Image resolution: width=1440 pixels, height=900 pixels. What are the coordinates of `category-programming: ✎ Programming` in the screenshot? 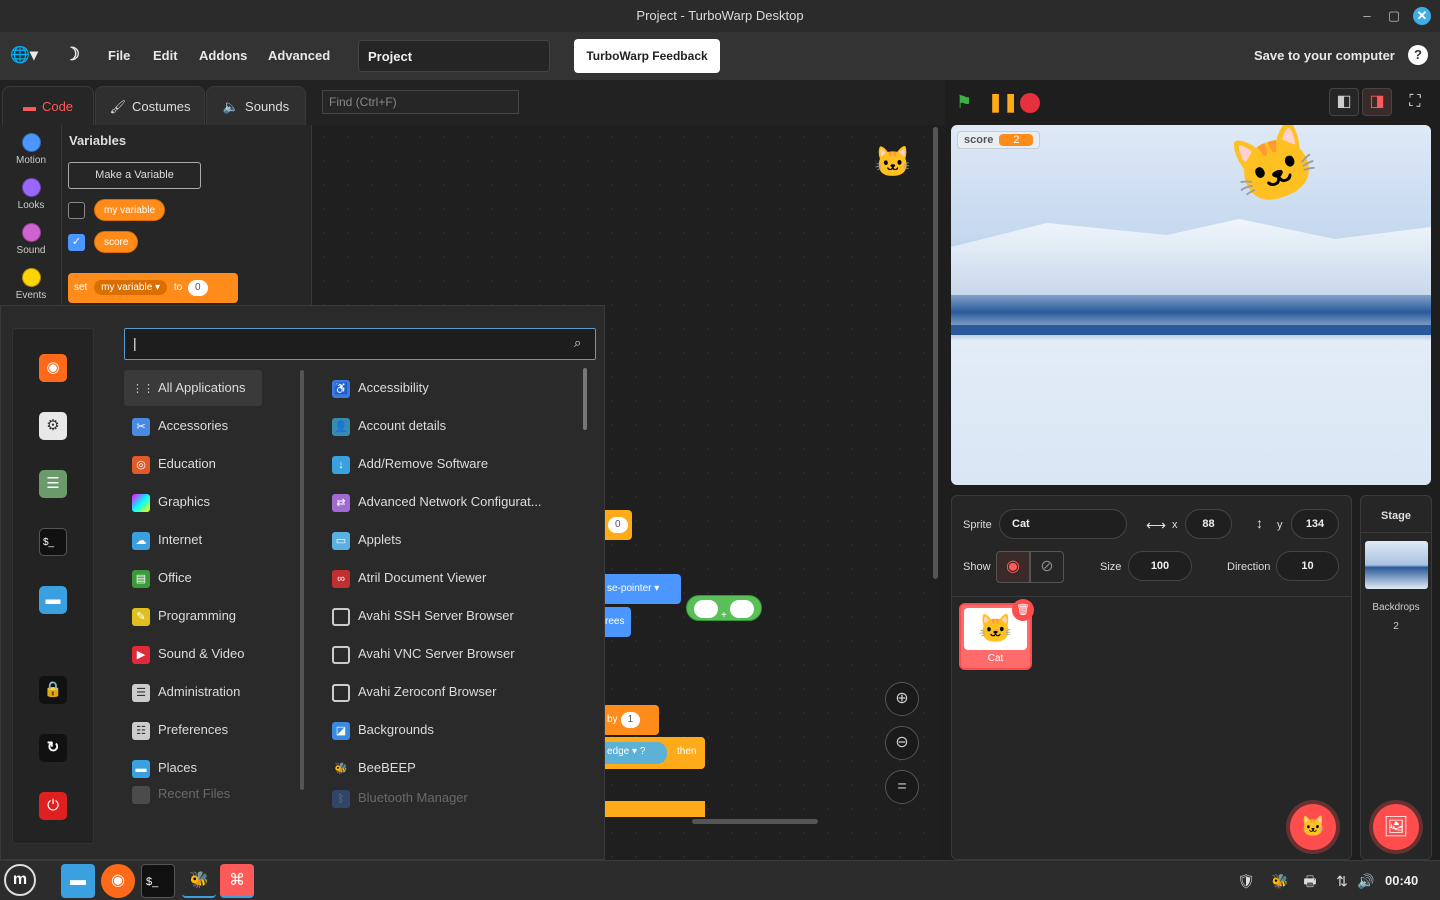 It's located at (193, 616).